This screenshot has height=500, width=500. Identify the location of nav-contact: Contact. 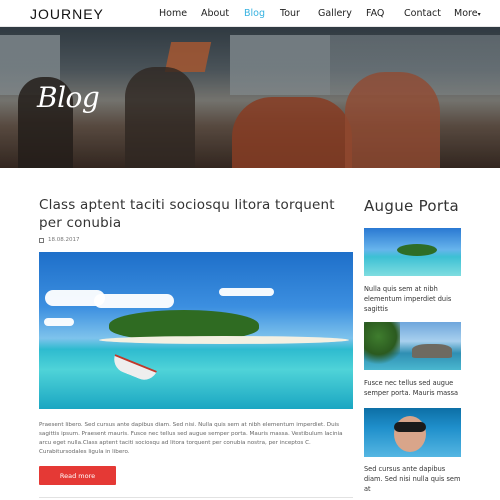
(422, 13).